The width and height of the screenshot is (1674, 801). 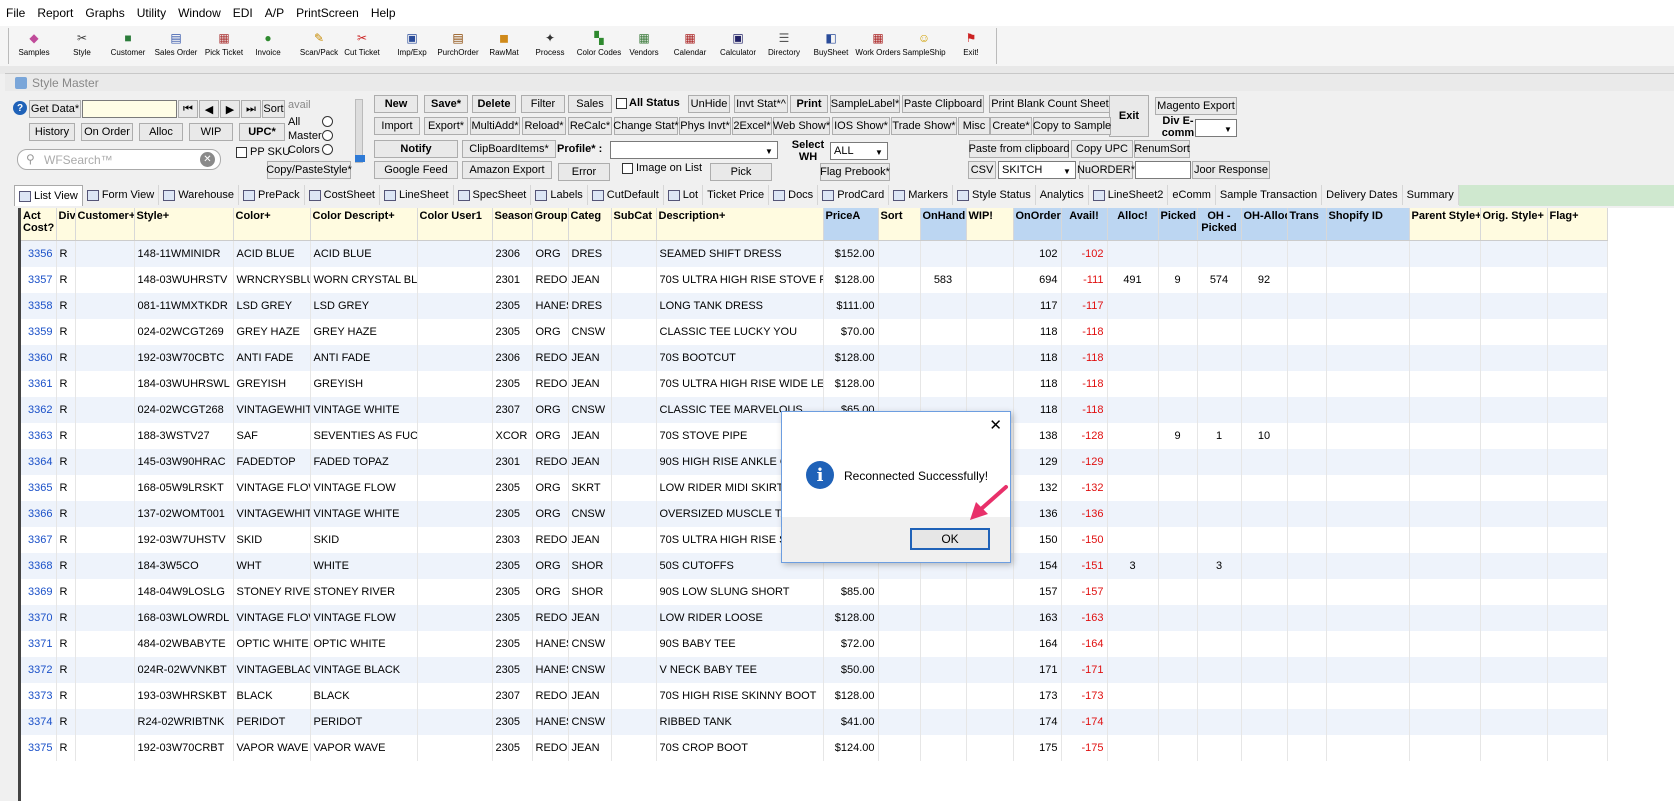 What do you see at coordinates (831, 46) in the screenshot?
I see `toolbar-buysheet-button: ◧ BuySheet` at bounding box center [831, 46].